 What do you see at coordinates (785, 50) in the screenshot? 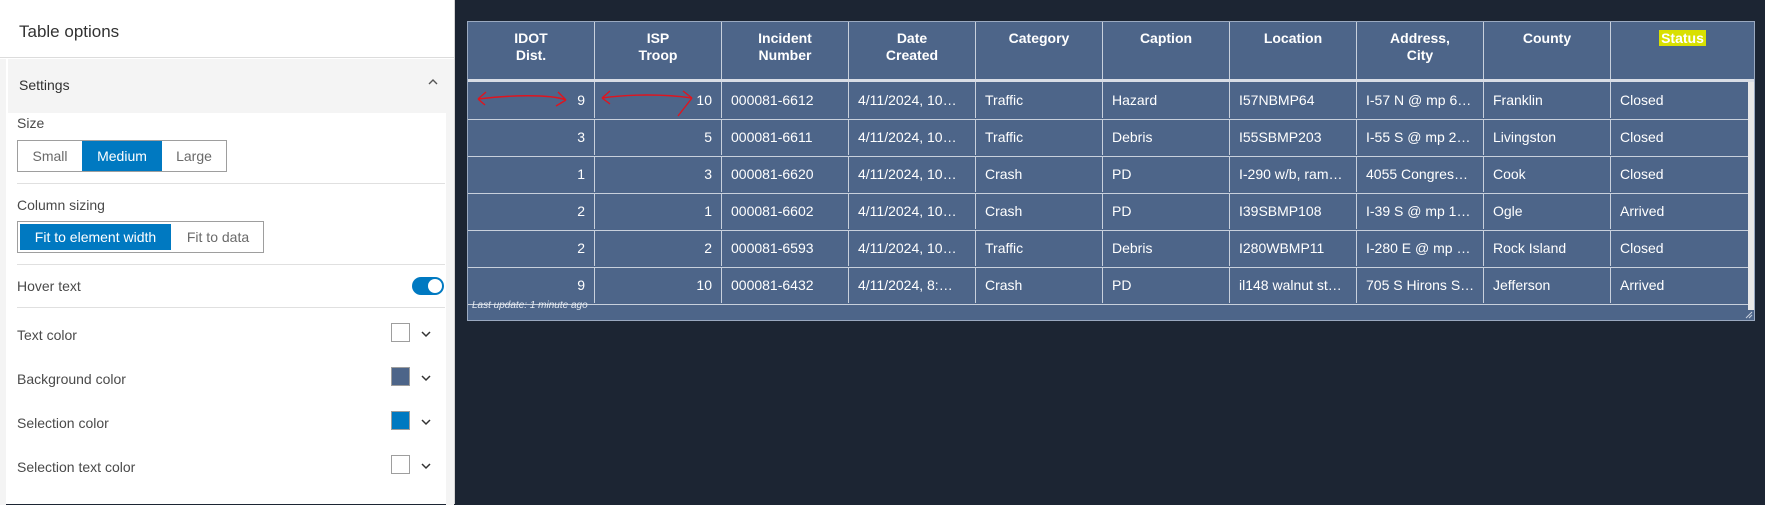
I see `column-header: Incident Number` at bounding box center [785, 50].